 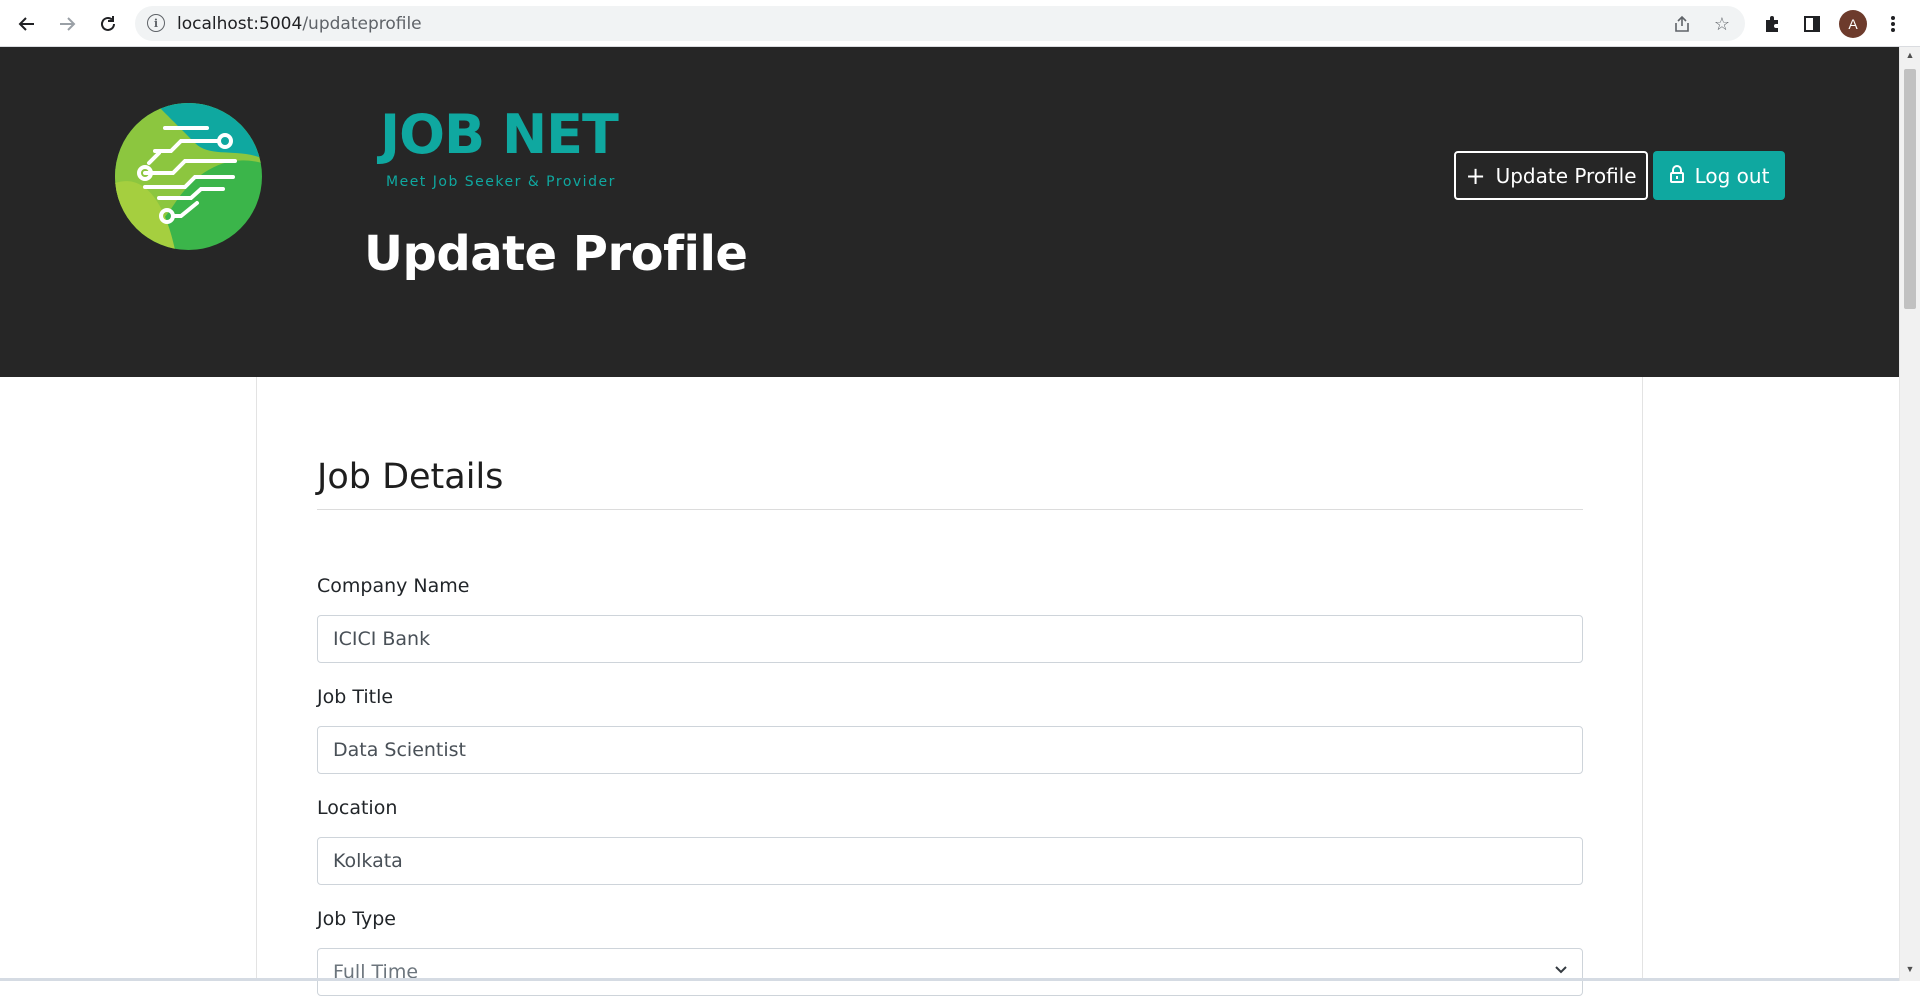 What do you see at coordinates (1677, 176) in the screenshot?
I see `lock-icon` at bounding box center [1677, 176].